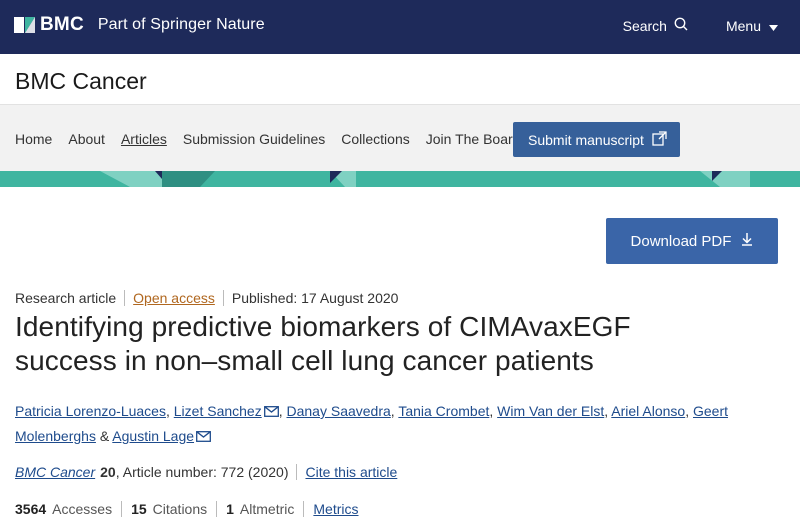 The image size is (800, 524). Describe the element at coordinates (25, 25) in the screenshot. I see `bmc-logo-icon` at that location.